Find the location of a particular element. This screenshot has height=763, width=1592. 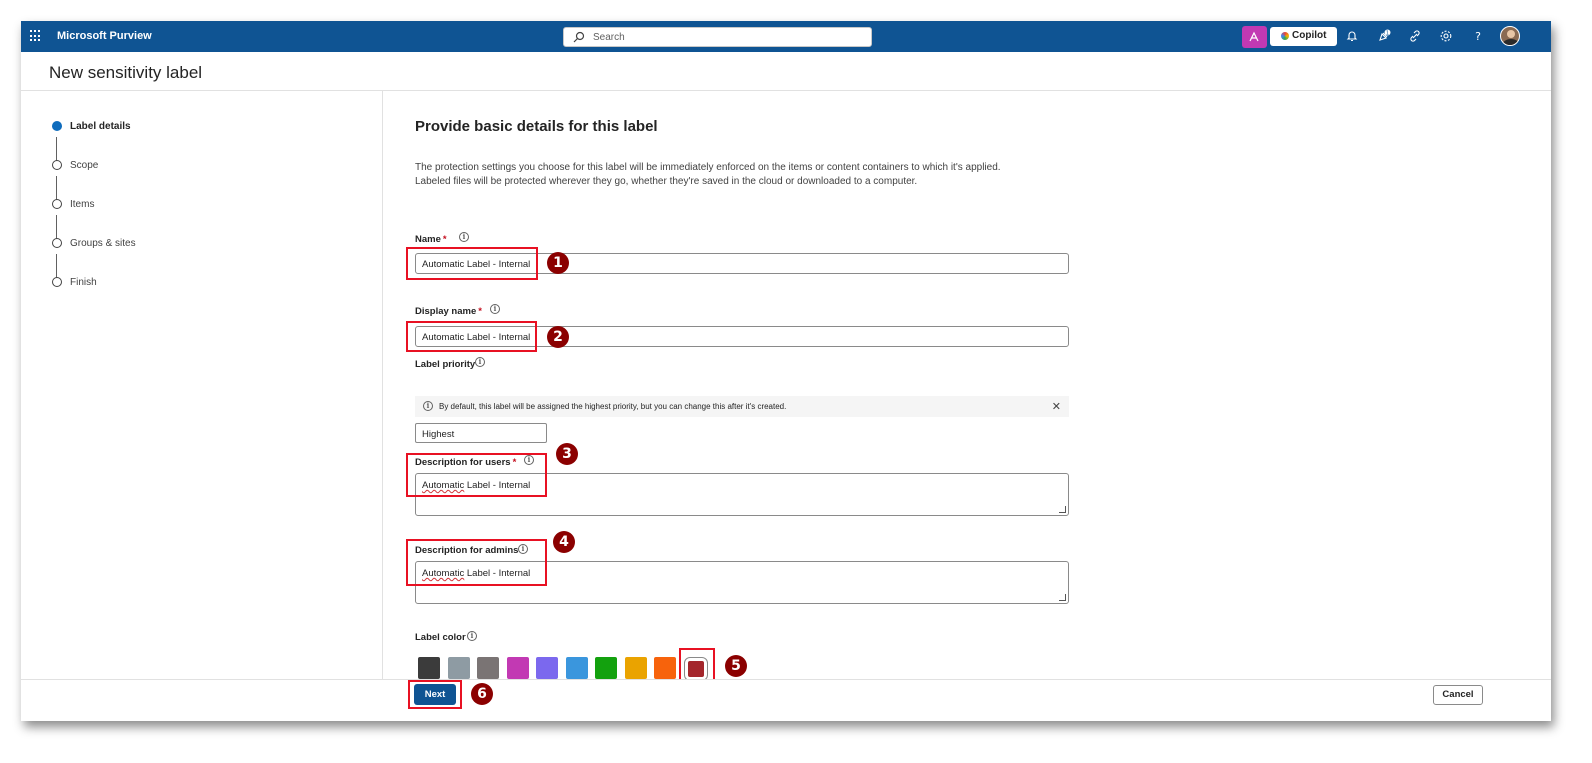

step-label: Groups & sites is located at coordinates (103, 243).